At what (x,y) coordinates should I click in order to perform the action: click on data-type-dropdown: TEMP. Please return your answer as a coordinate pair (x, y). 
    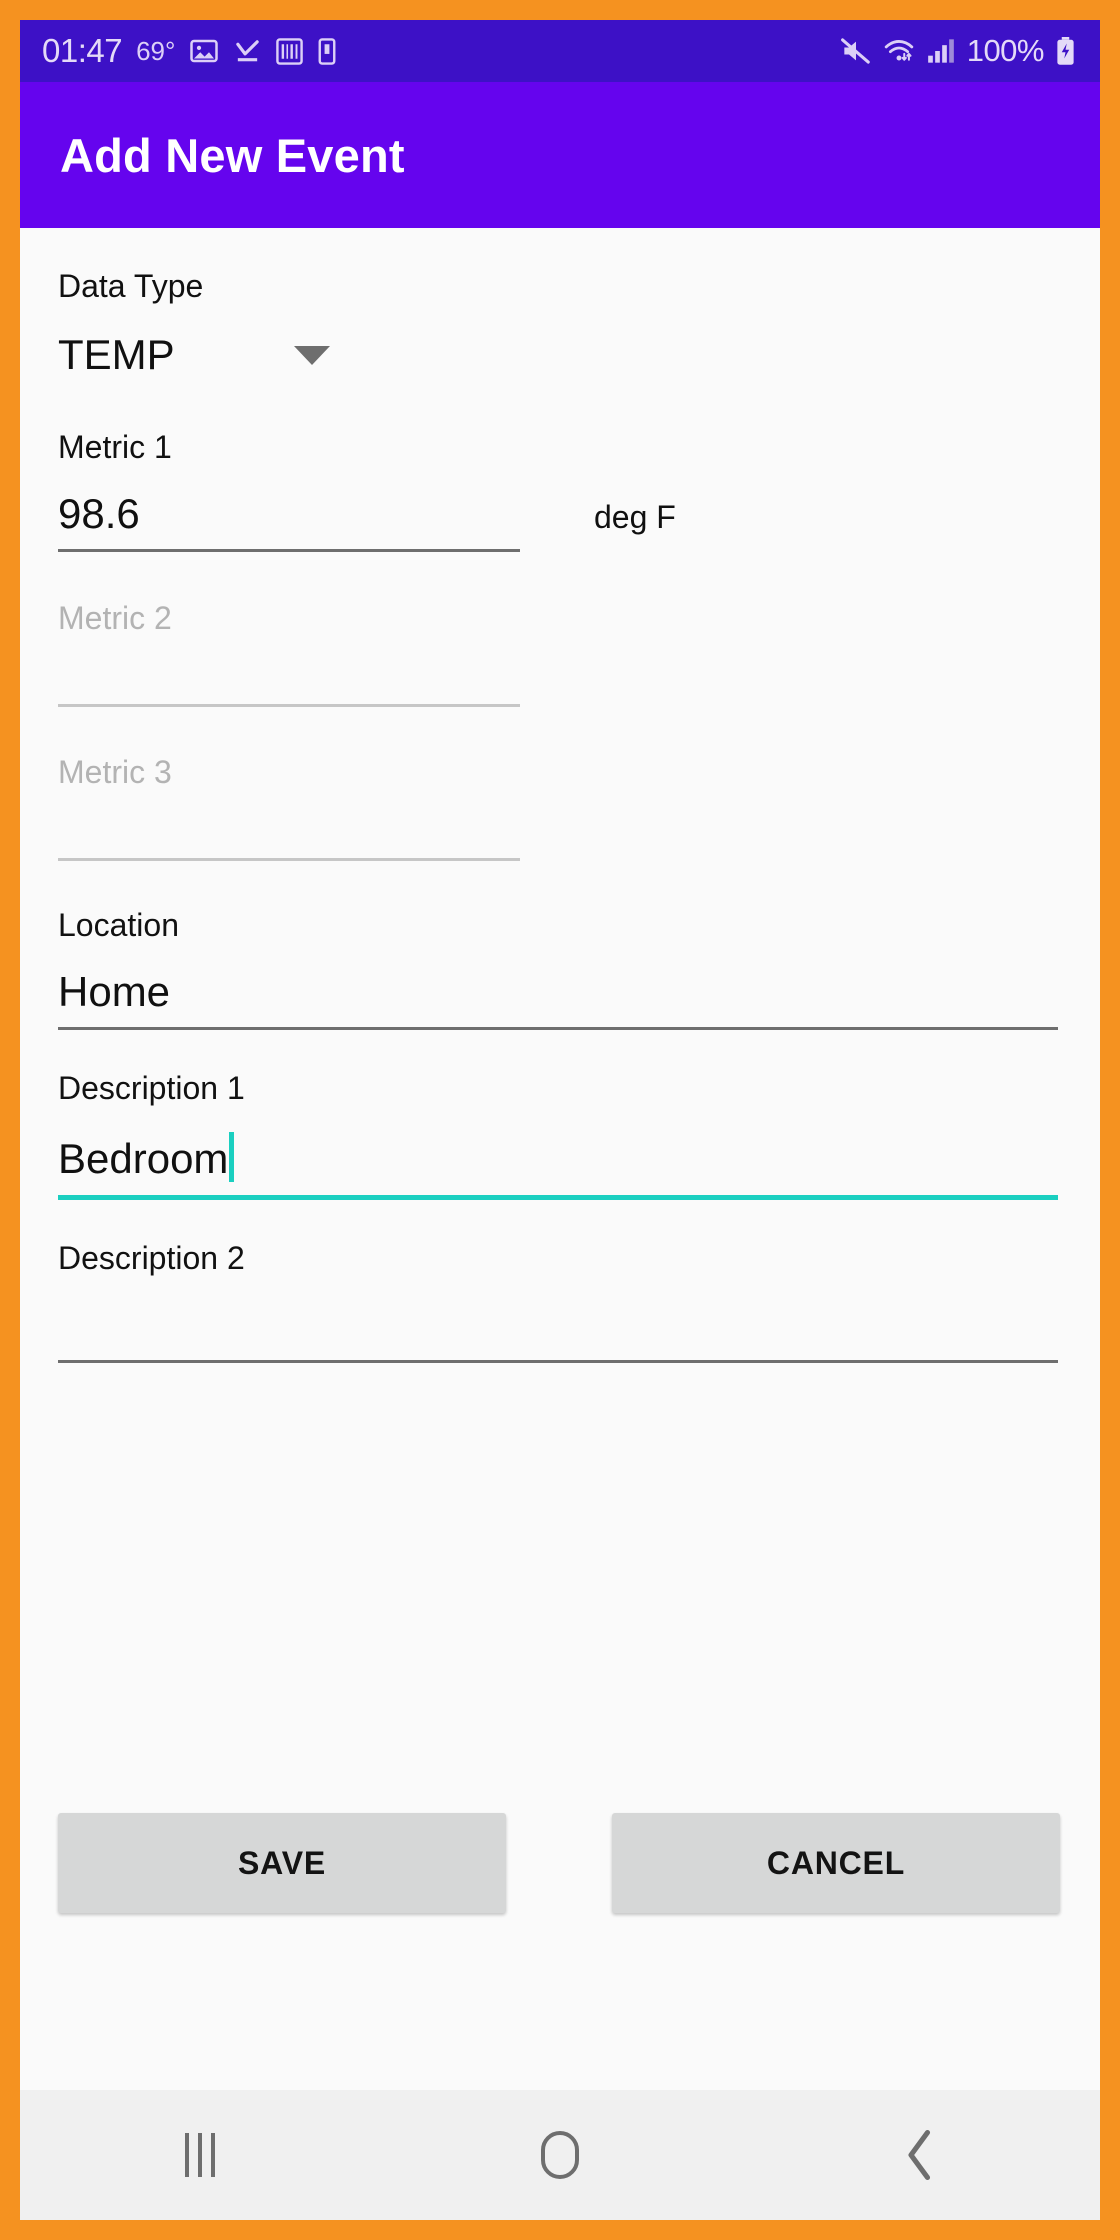
    Looking at the image, I should click on (203, 355).